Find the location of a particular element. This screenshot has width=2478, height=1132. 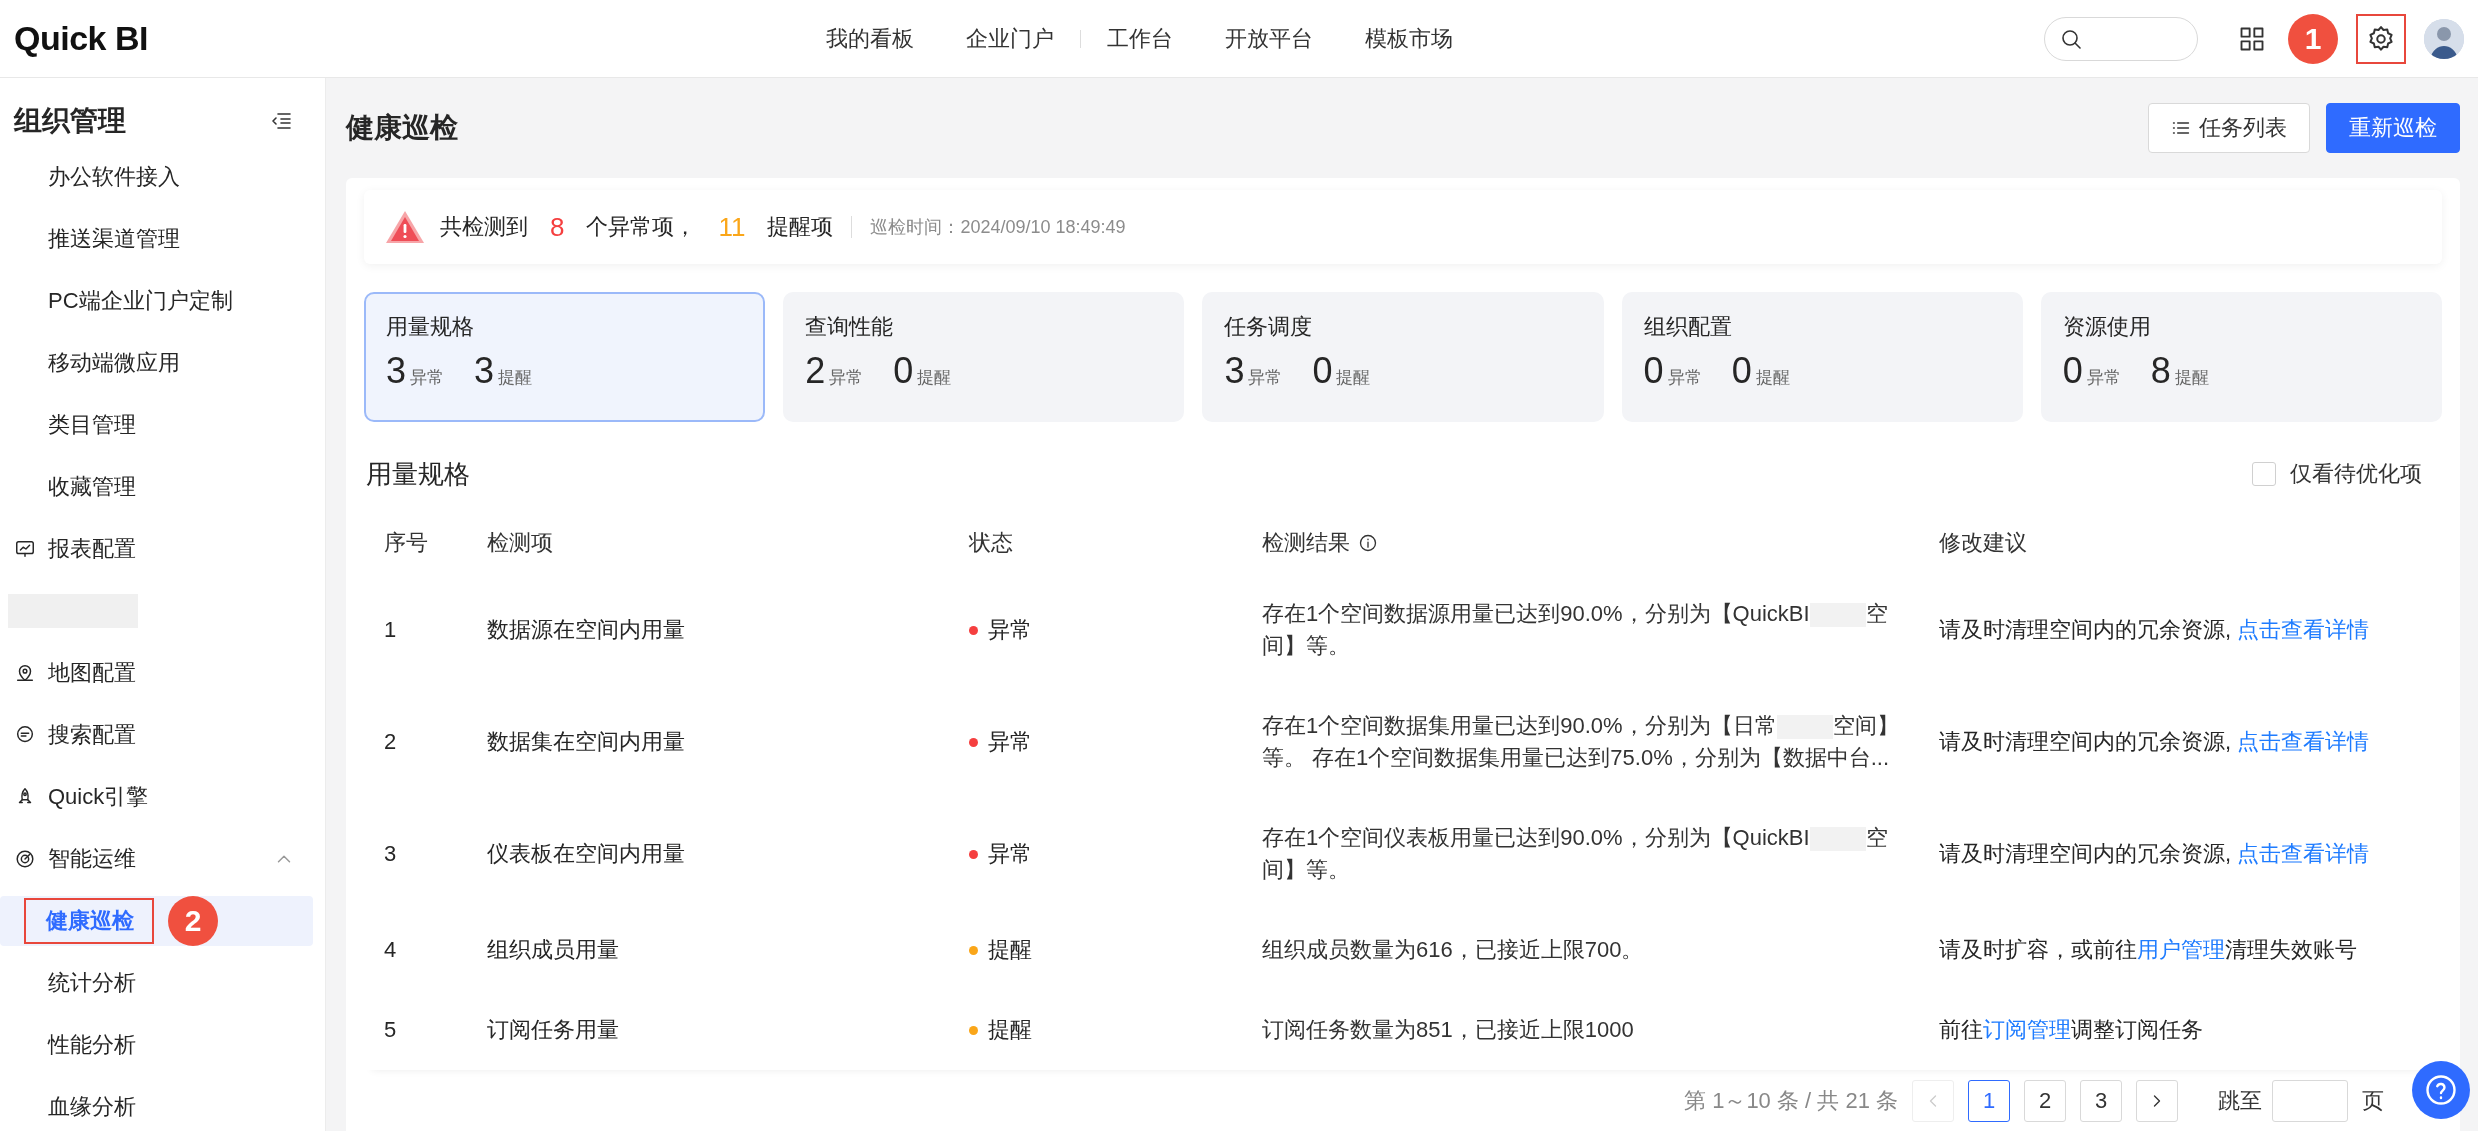

sidebar-group: 搜索配置 is located at coordinates (92, 735).